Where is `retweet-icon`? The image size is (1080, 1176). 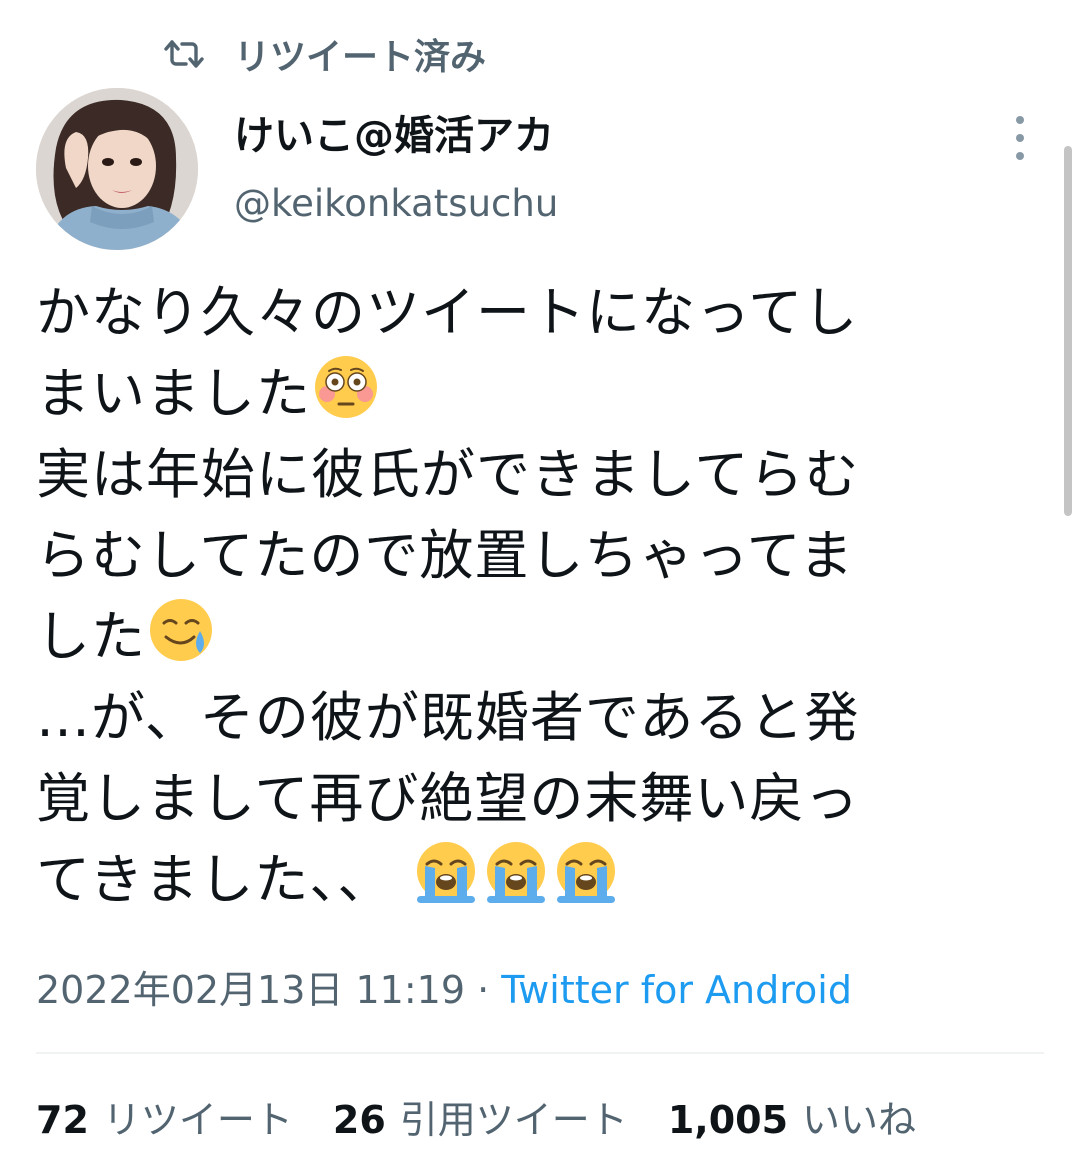
retweet-icon is located at coordinates (184, 54).